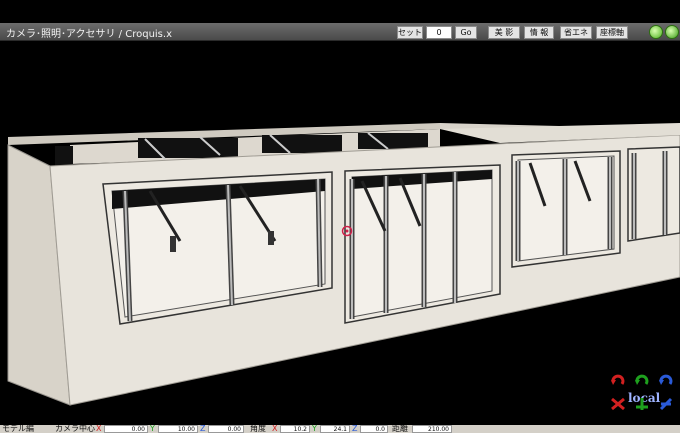 The image size is (680, 433). I want to click on angle-x-label: X, so click(275, 429).